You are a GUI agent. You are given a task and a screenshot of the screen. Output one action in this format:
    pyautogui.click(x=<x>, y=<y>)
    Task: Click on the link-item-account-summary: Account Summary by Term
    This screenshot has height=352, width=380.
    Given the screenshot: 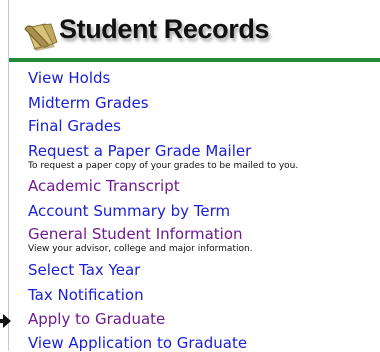 What is the action you would take?
    pyautogui.click(x=129, y=211)
    